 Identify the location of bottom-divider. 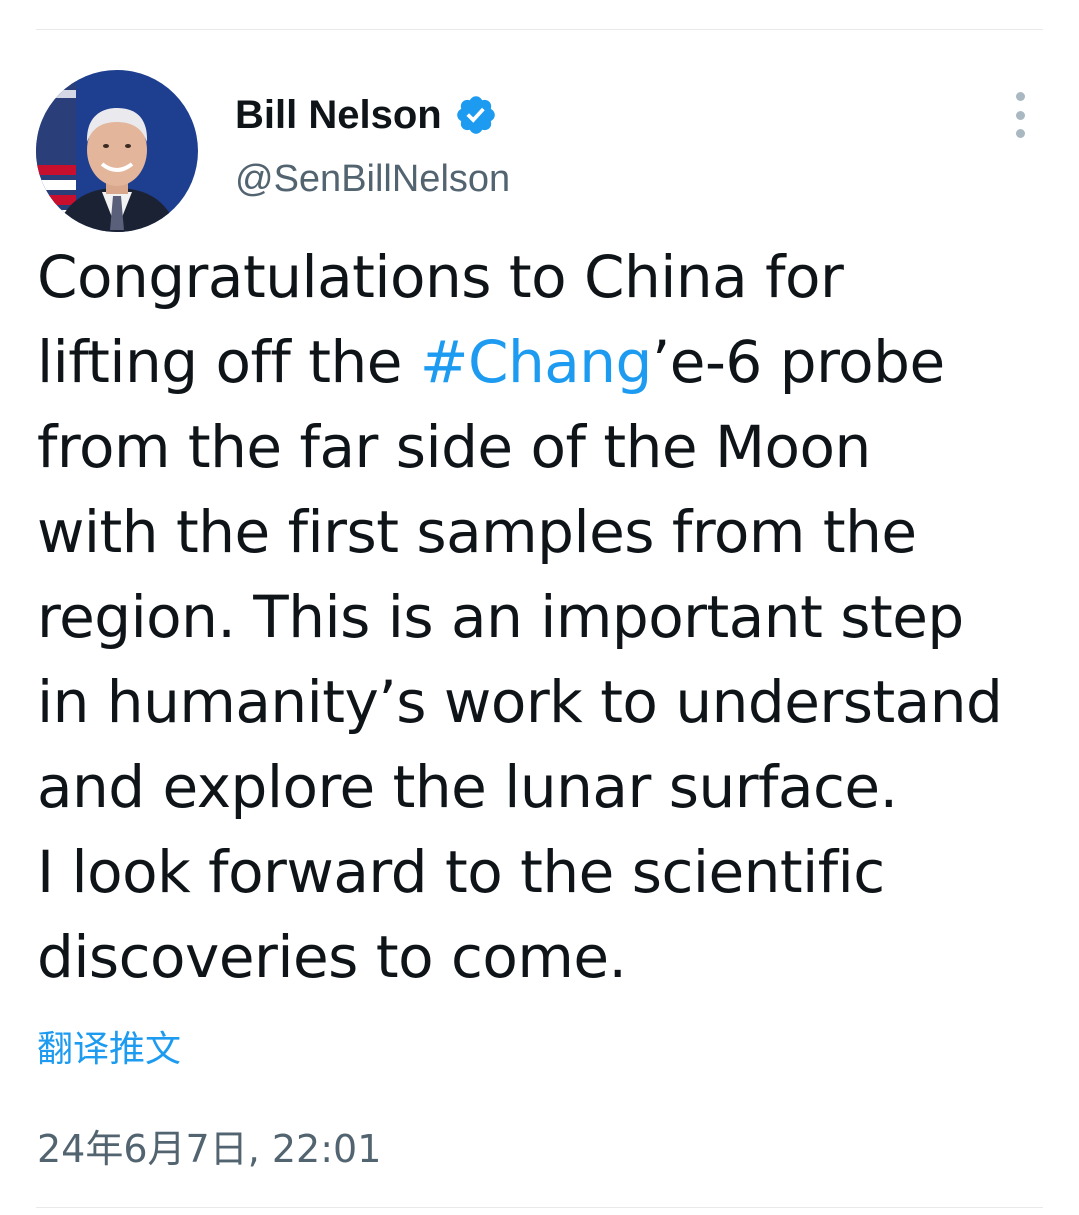
(539, 1207).